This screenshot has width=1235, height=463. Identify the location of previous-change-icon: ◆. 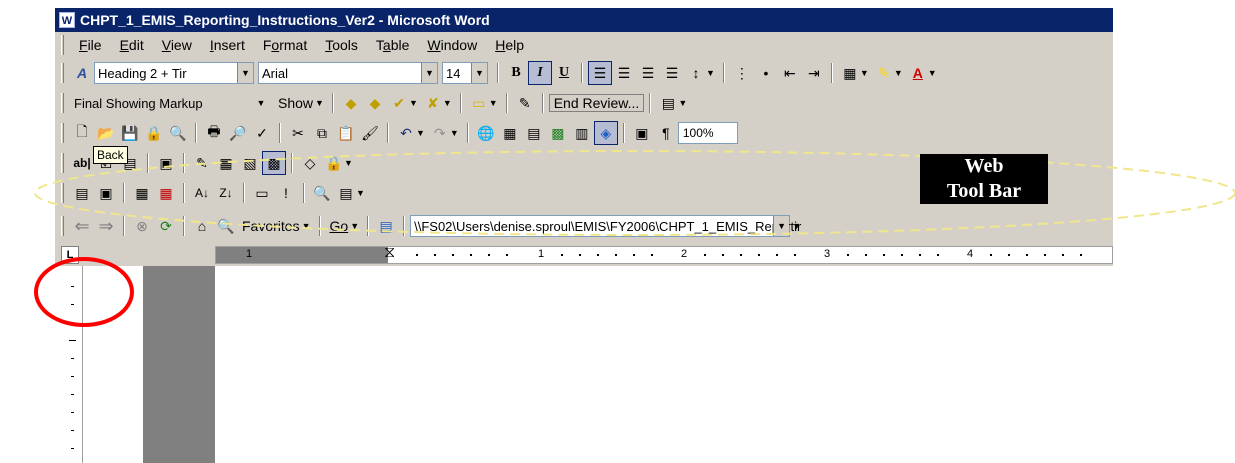
(351, 103).